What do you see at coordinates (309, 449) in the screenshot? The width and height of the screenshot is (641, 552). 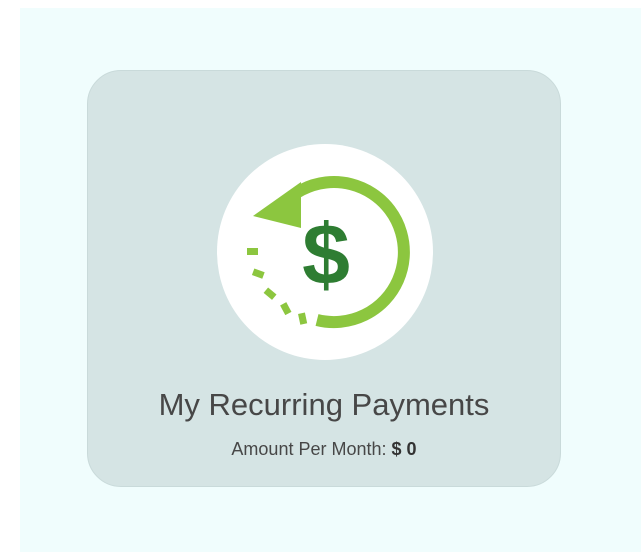 I see `amount-label: Amount Per Month:` at bounding box center [309, 449].